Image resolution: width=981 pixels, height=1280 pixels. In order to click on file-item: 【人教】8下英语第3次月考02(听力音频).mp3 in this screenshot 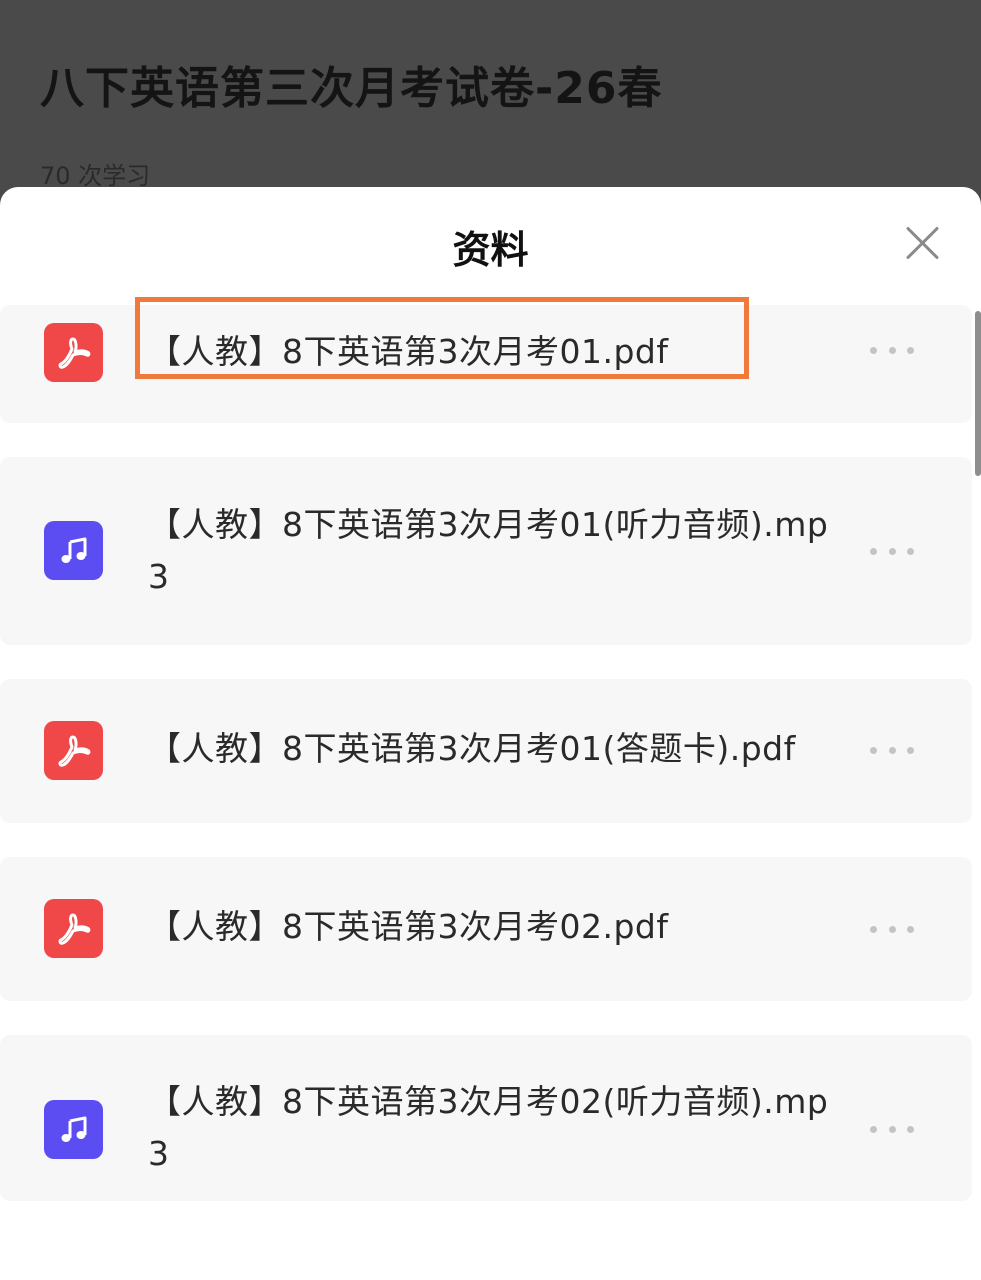, I will do `click(486, 1118)`.